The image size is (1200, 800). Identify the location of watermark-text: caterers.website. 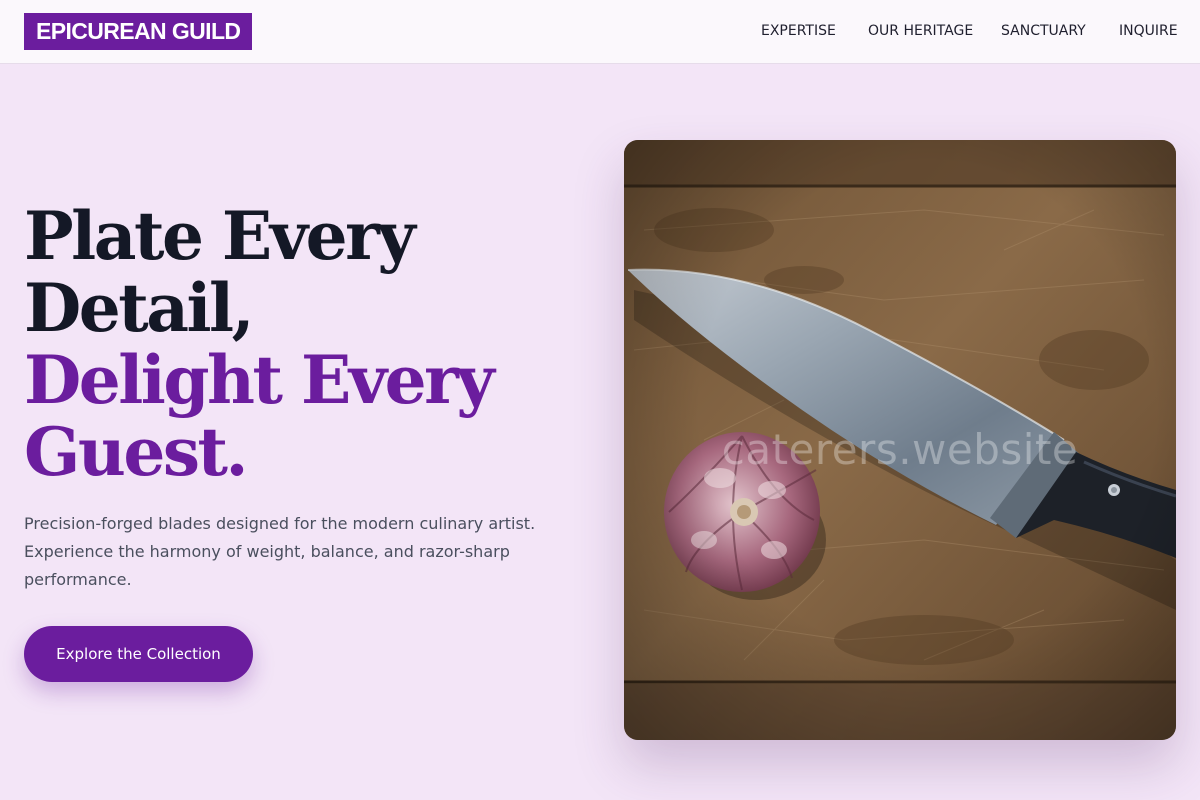
(900, 449).